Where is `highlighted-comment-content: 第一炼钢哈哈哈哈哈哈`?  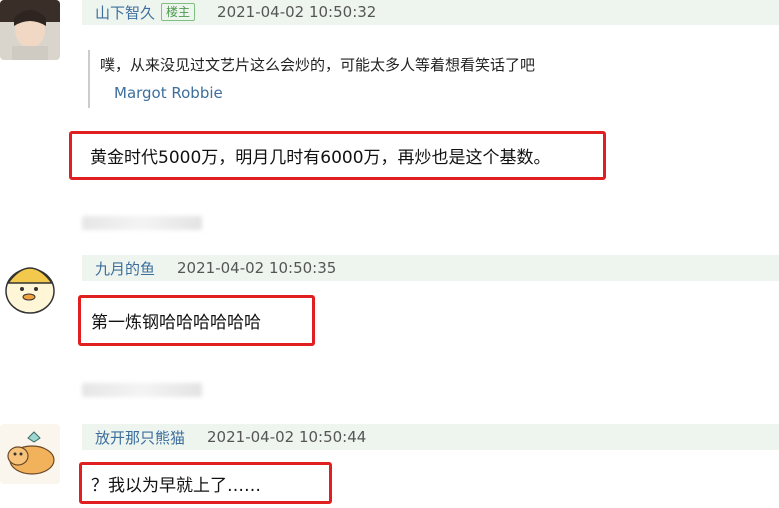 highlighted-comment-content: 第一炼钢哈哈哈哈哈哈 is located at coordinates (196, 320).